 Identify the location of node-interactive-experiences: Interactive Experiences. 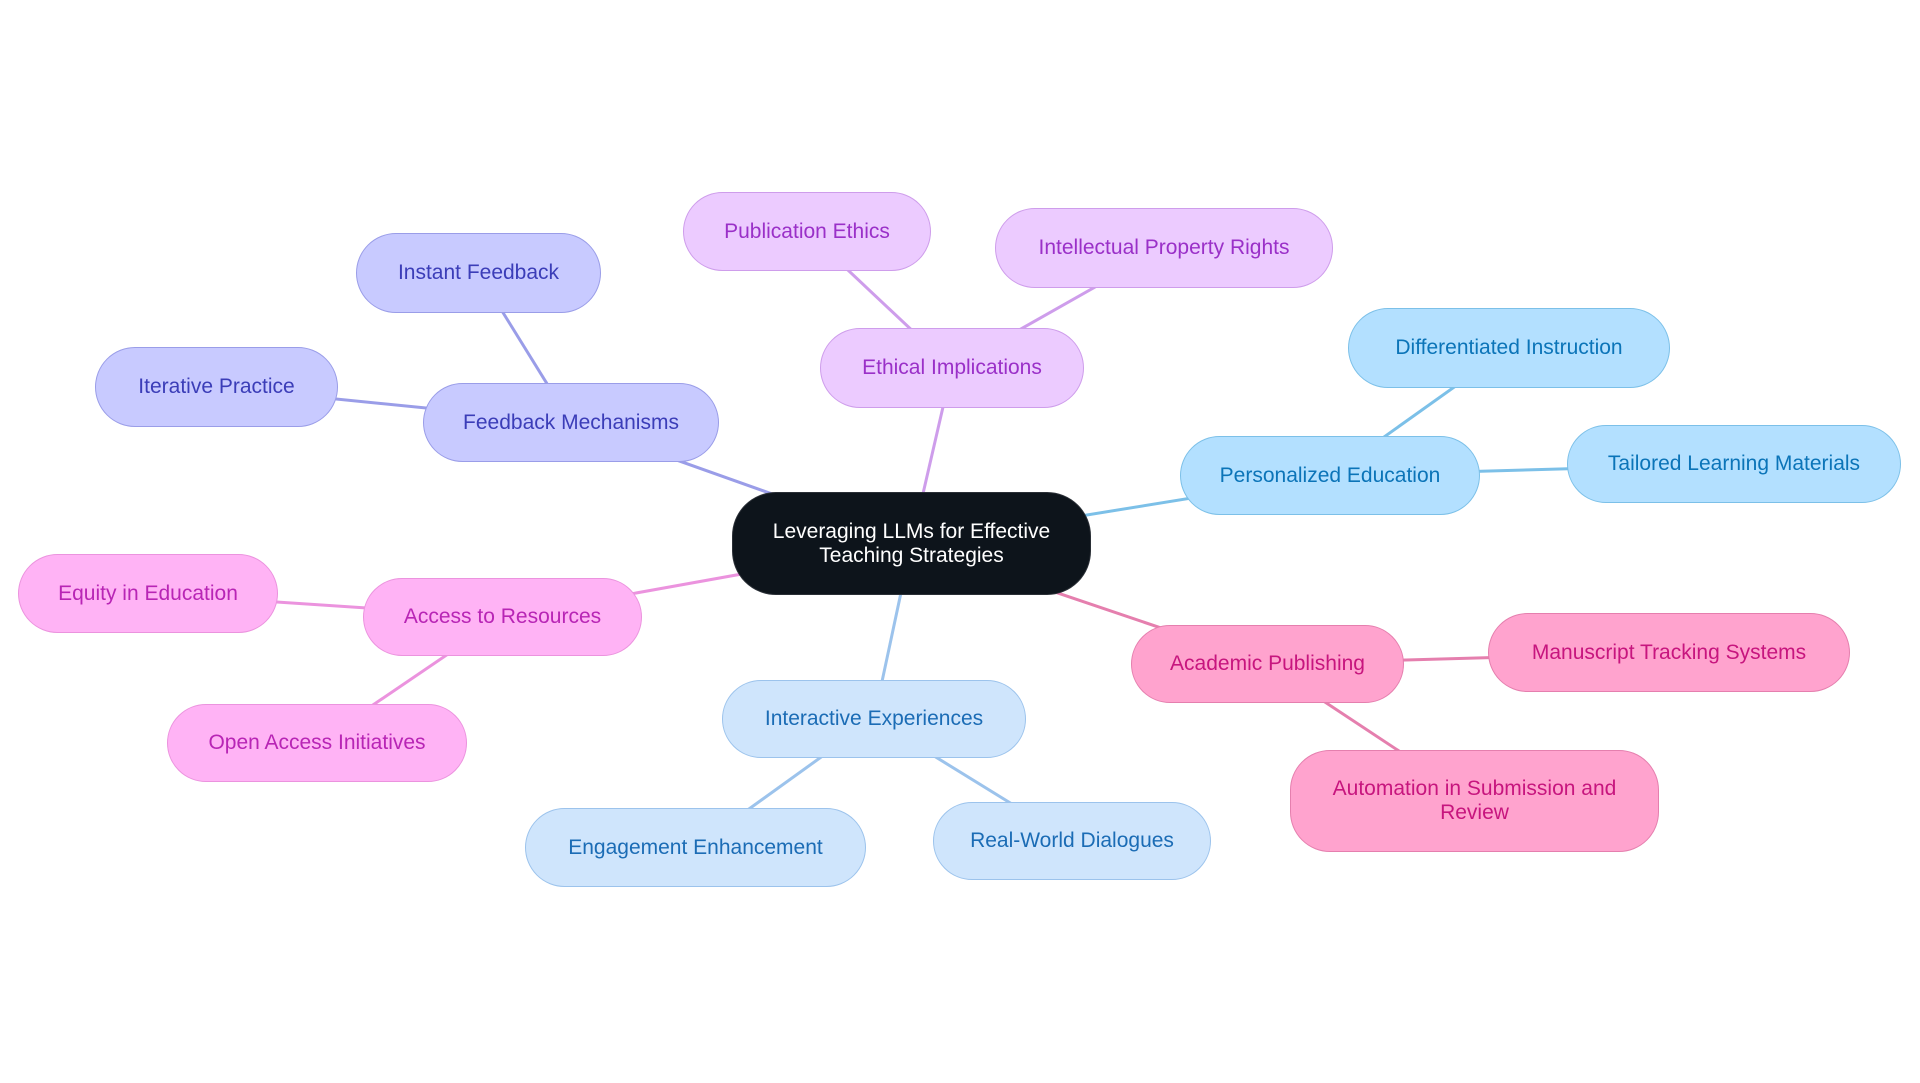
(874, 719).